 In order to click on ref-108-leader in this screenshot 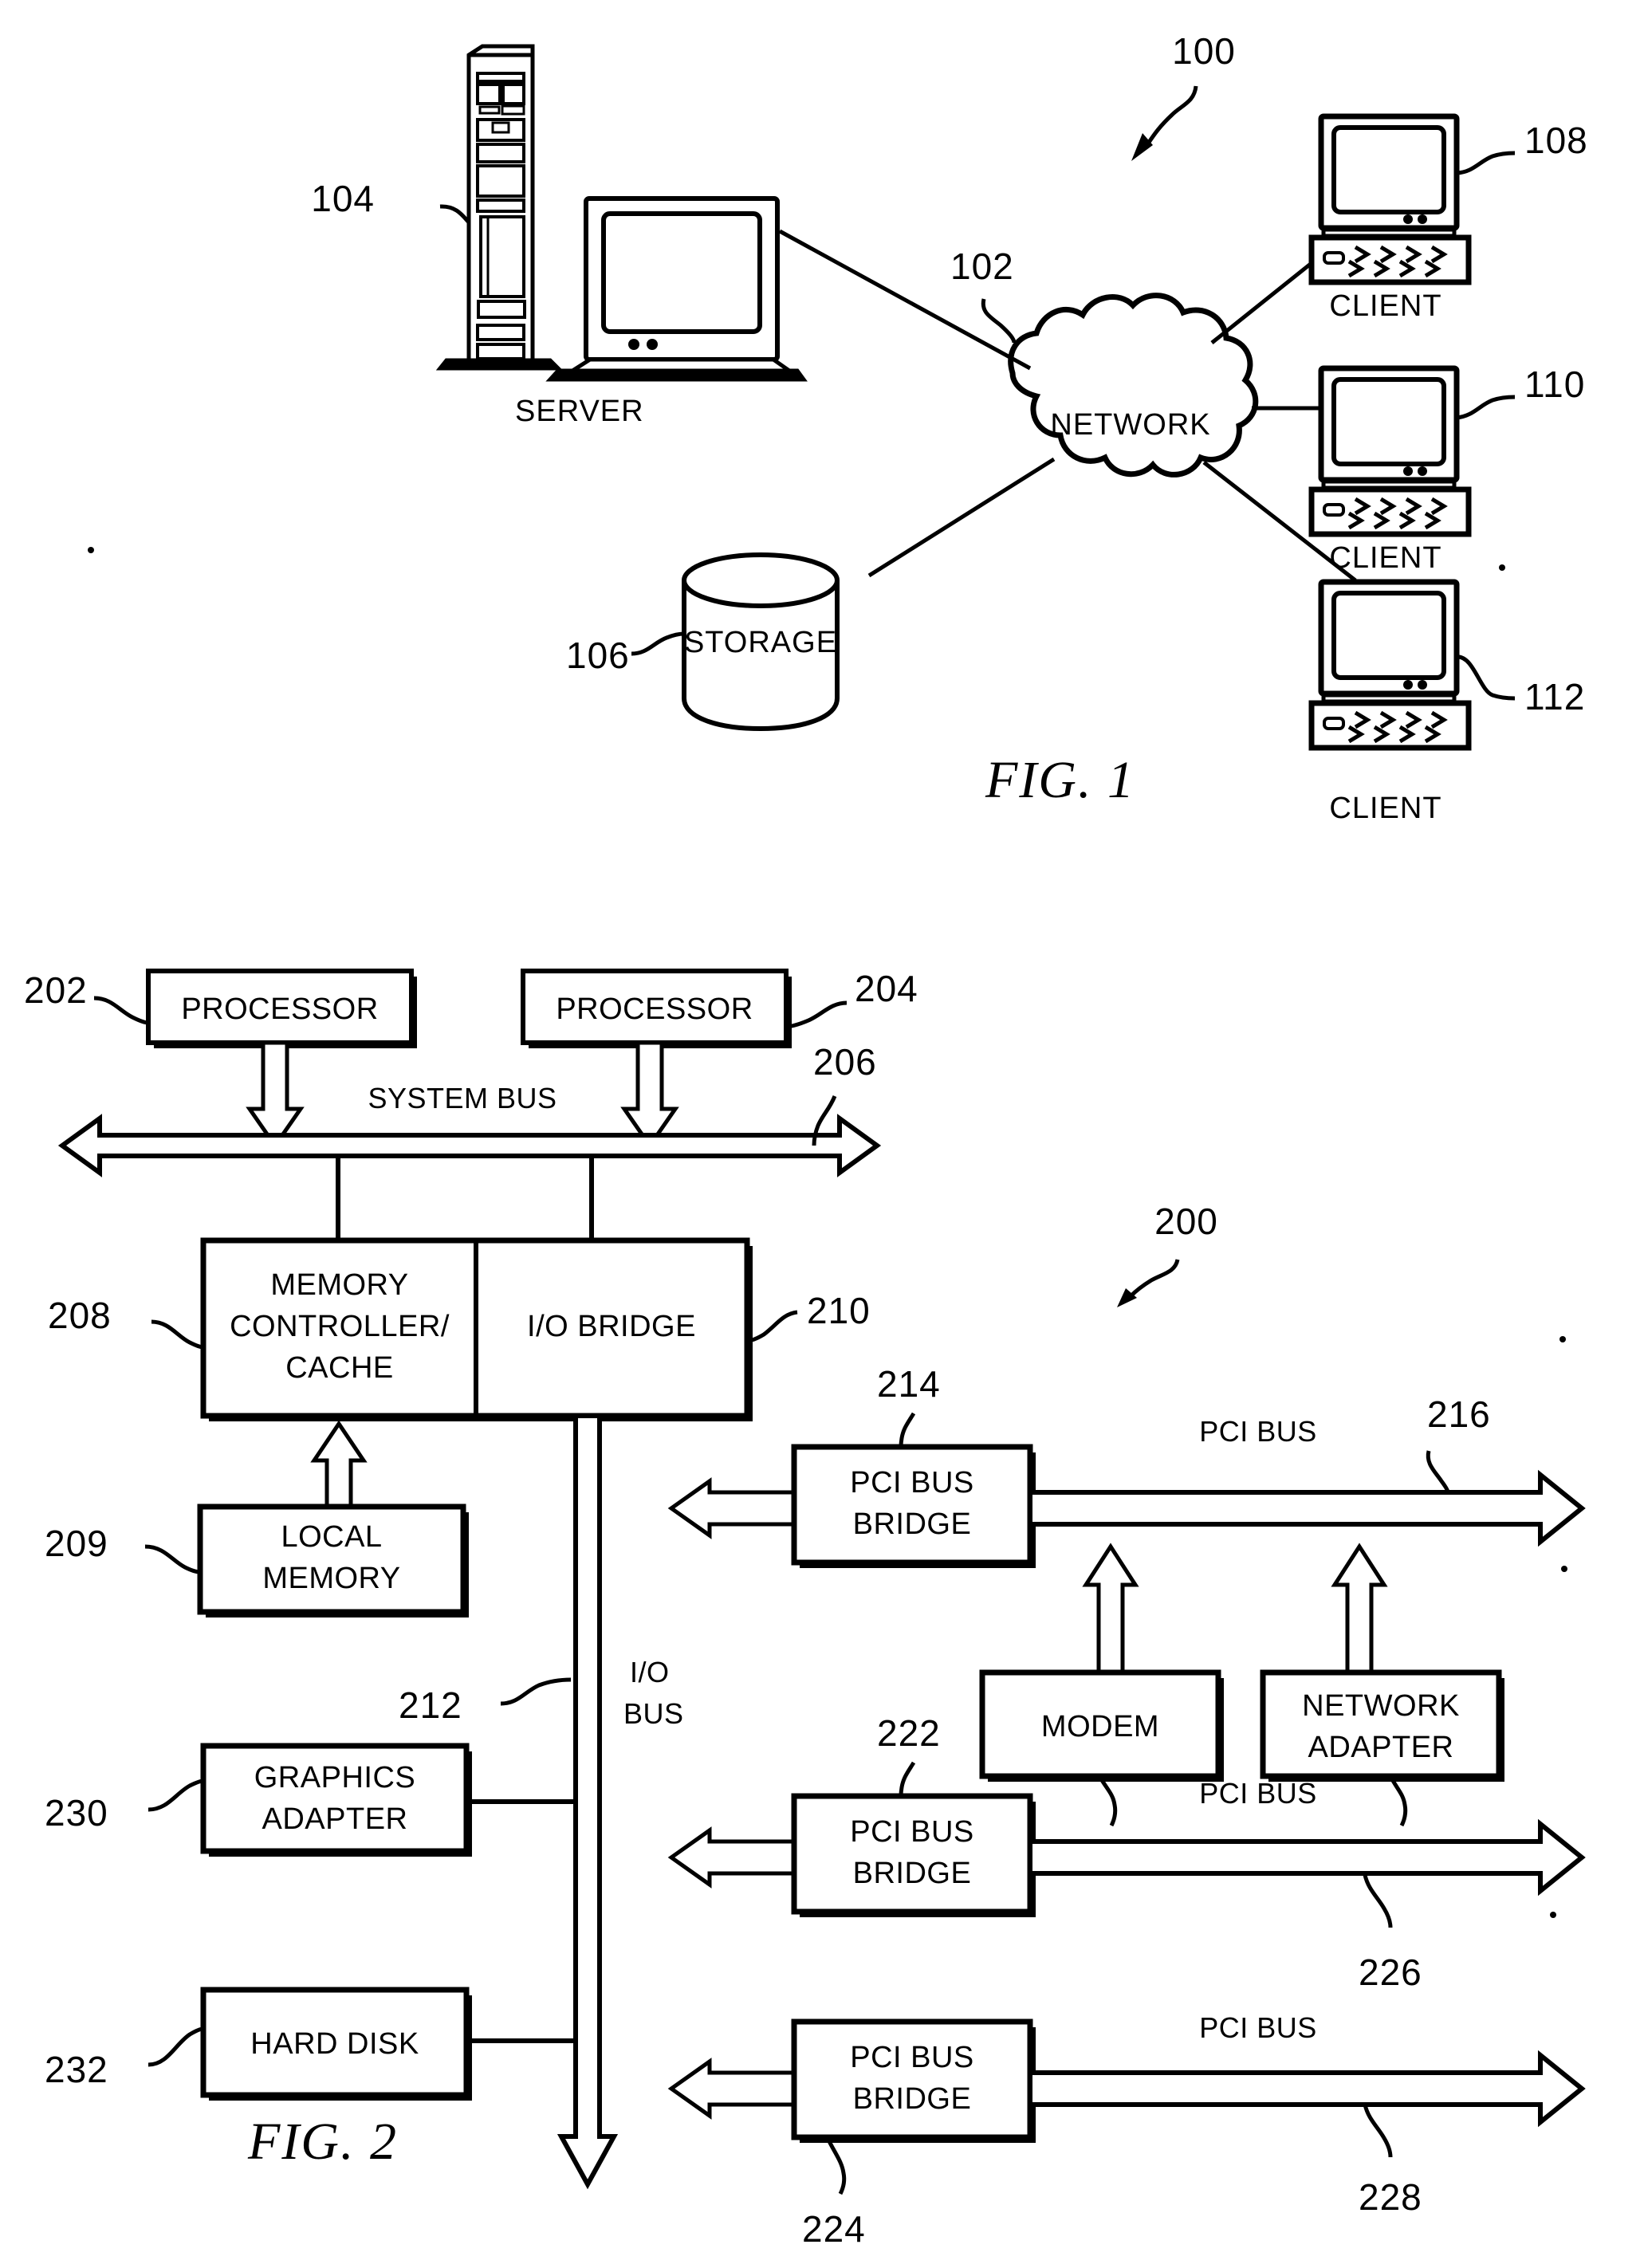, I will do `click(1486, 163)`.